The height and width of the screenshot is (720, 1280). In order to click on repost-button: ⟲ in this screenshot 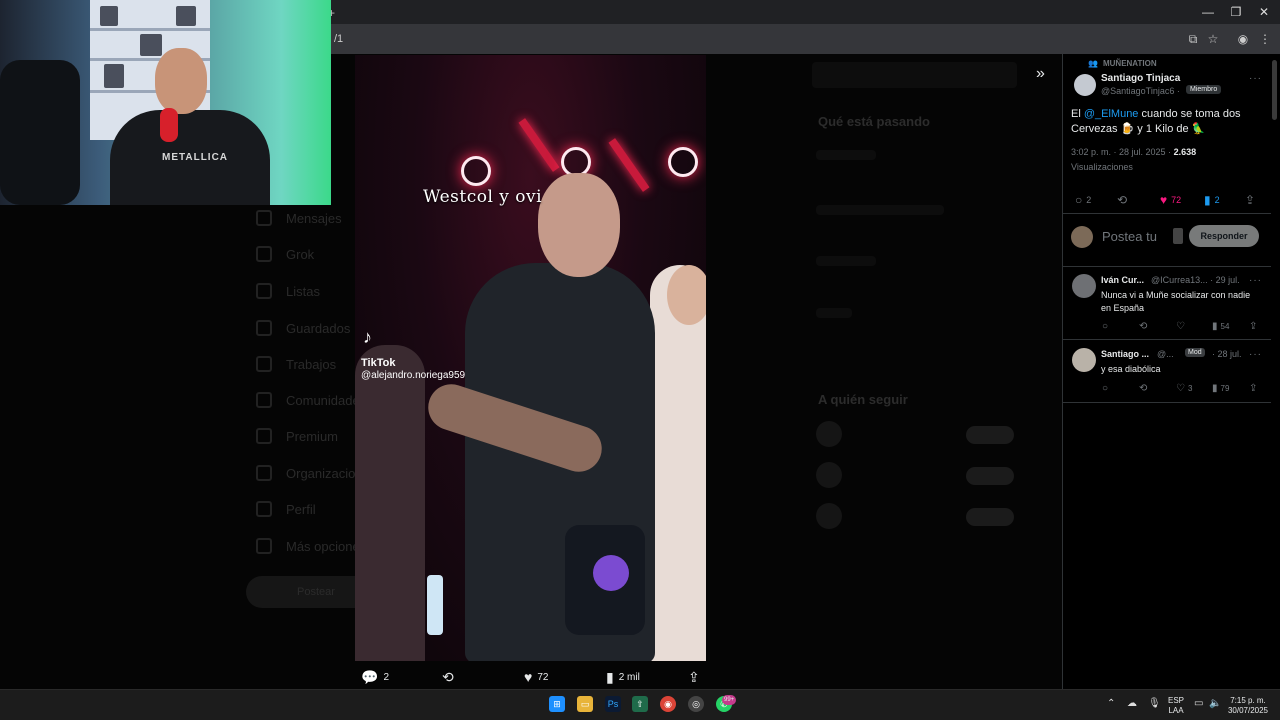, I will do `click(448, 677)`.